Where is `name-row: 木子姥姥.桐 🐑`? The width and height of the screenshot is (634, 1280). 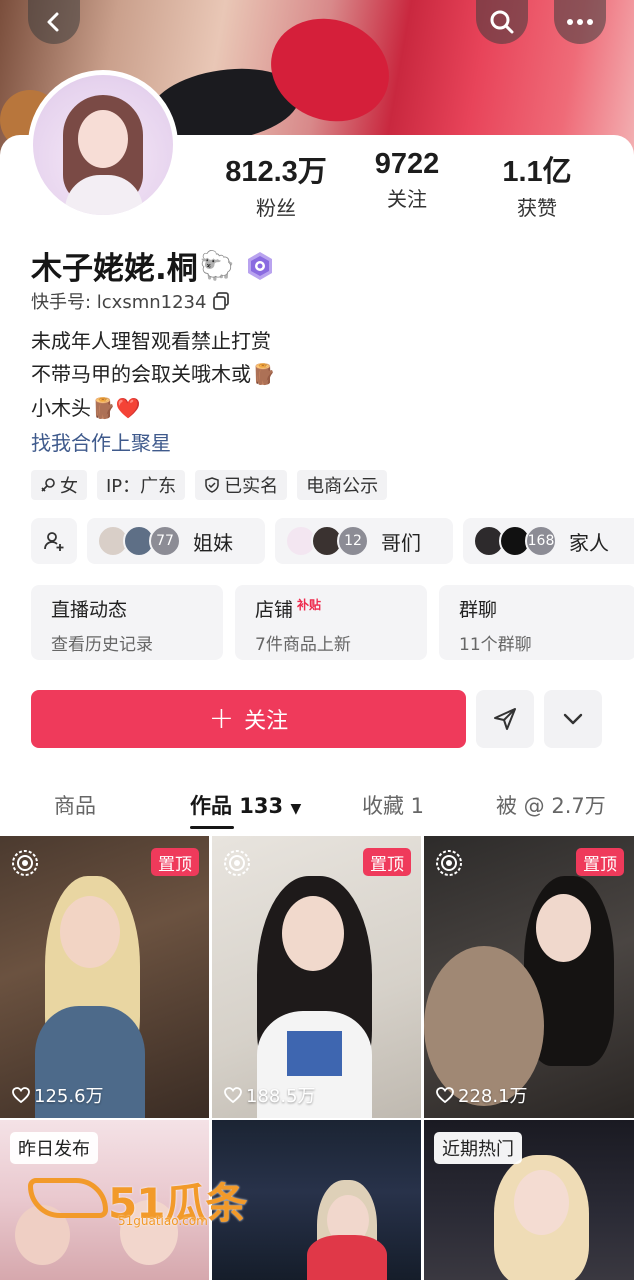
name-row: 木子姥姥.桐 🐑 is located at coordinates (153, 265).